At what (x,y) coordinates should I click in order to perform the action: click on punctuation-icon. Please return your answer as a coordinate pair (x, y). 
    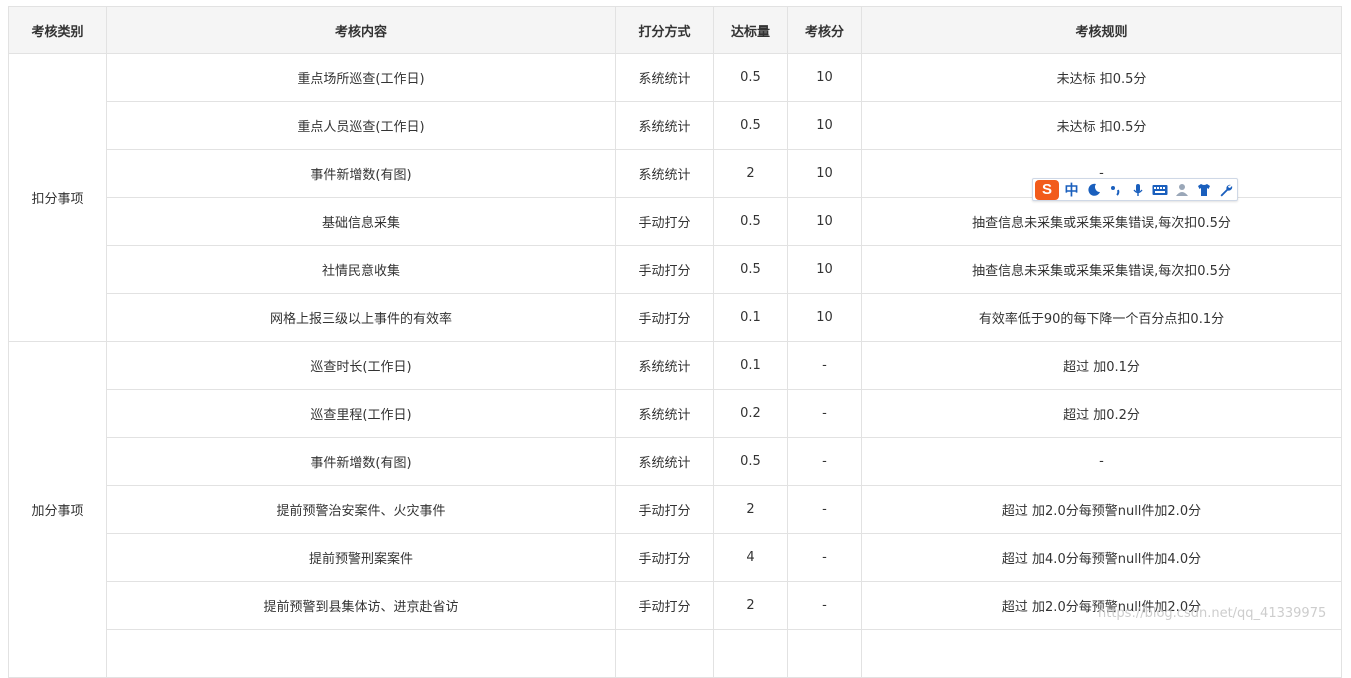
    Looking at the image, I should click on (1115, 190).